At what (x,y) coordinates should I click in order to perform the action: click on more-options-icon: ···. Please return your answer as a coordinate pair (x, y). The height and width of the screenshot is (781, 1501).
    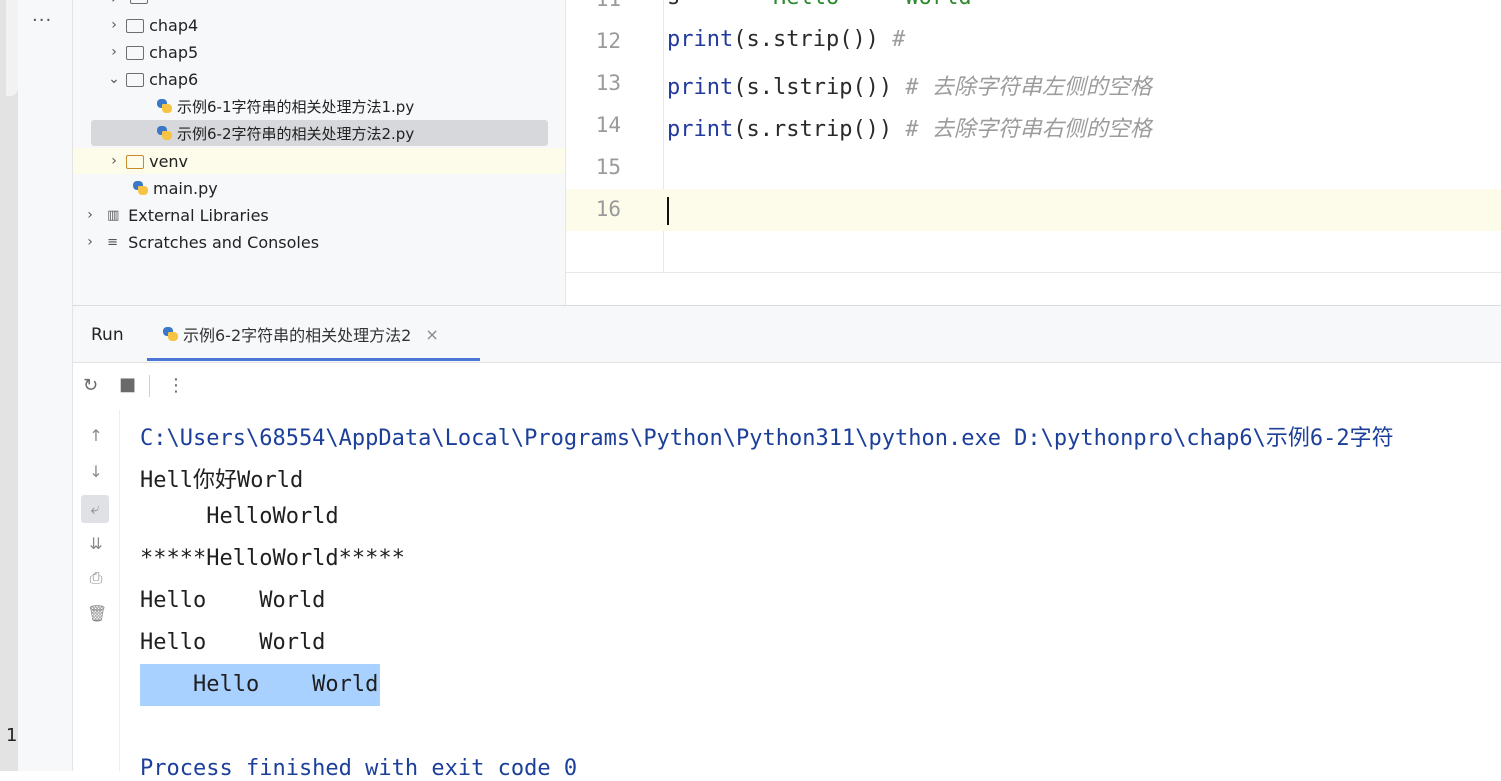
    Looking at the image, I should click on (42, 20).